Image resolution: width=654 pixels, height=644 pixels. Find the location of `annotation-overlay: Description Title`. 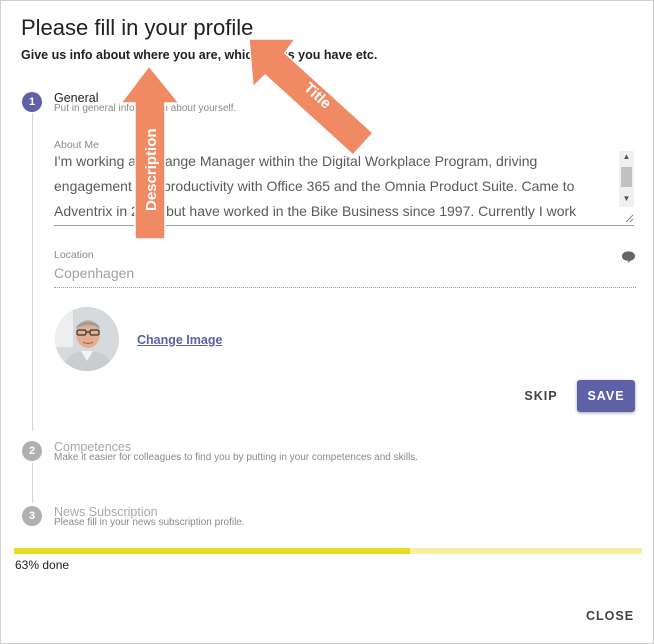

annotation-overlay: Description Title is located at coordinates (247, 139).